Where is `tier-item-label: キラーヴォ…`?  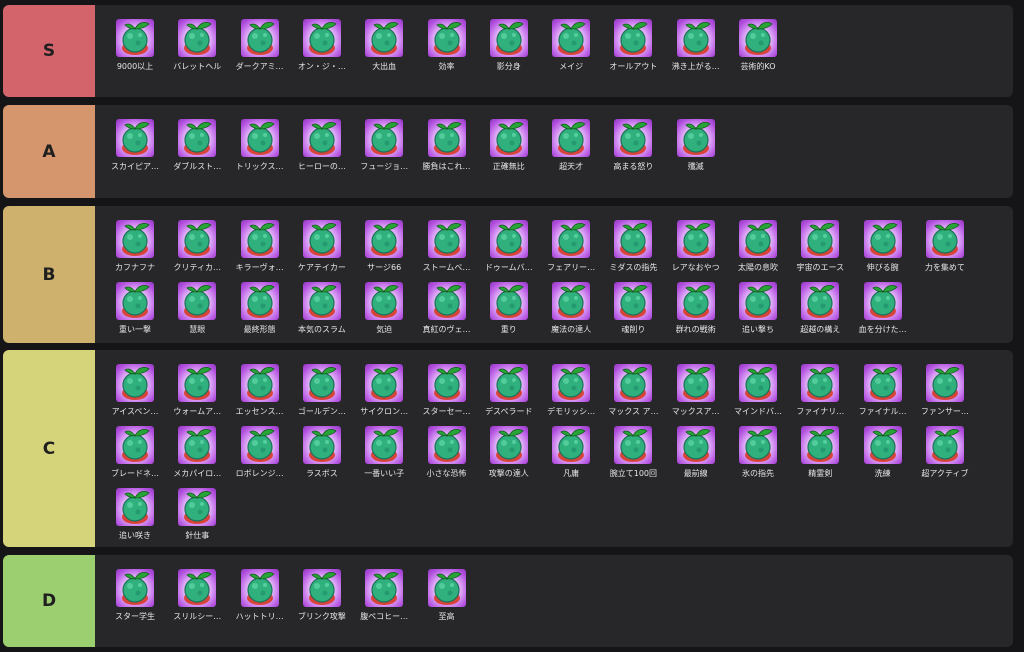 tier-item-label: キラーヴォ… is located at coordinates (259, 267).